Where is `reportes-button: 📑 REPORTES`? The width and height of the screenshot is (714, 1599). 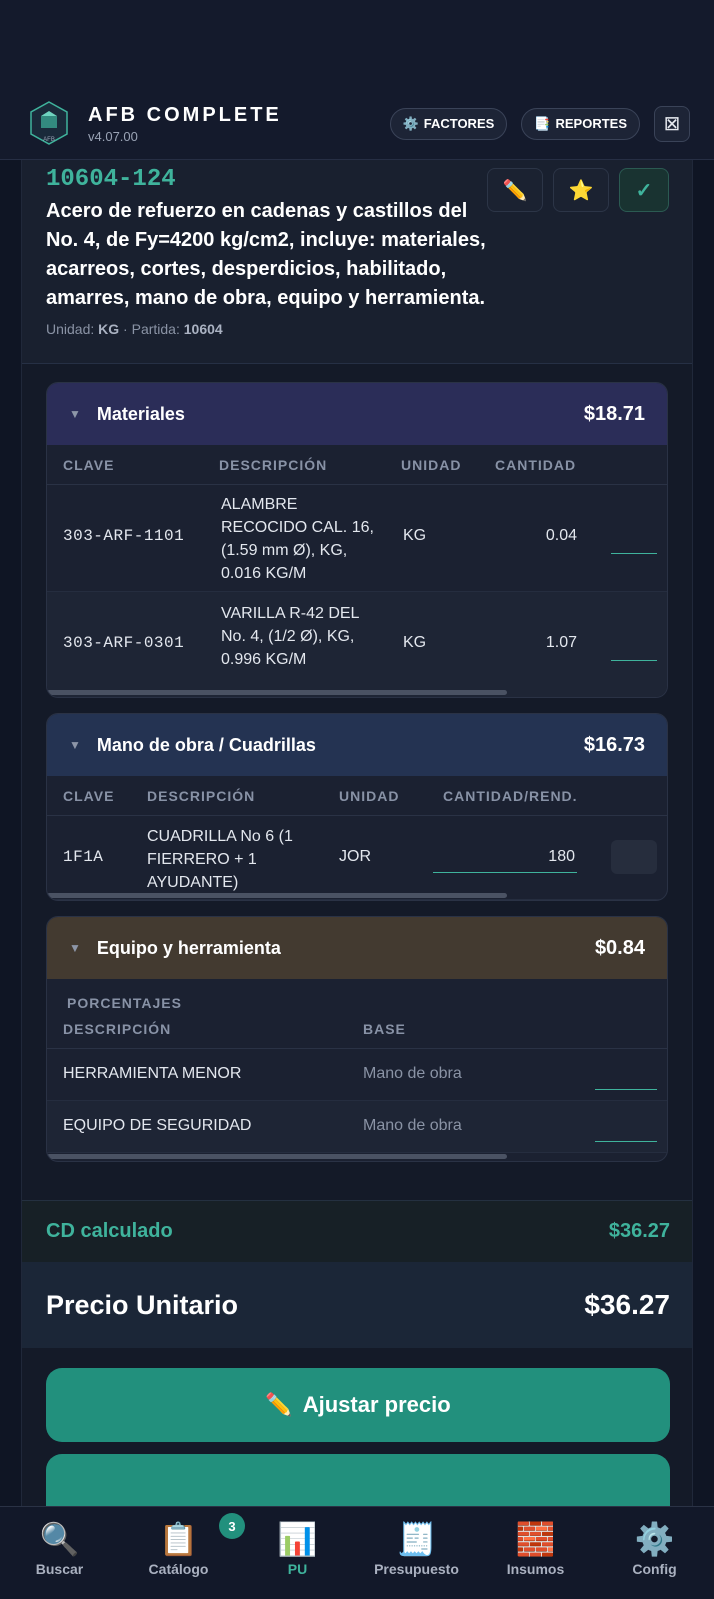
reportes-button: 📑 REPORTES is located at coordinates (580, 123).